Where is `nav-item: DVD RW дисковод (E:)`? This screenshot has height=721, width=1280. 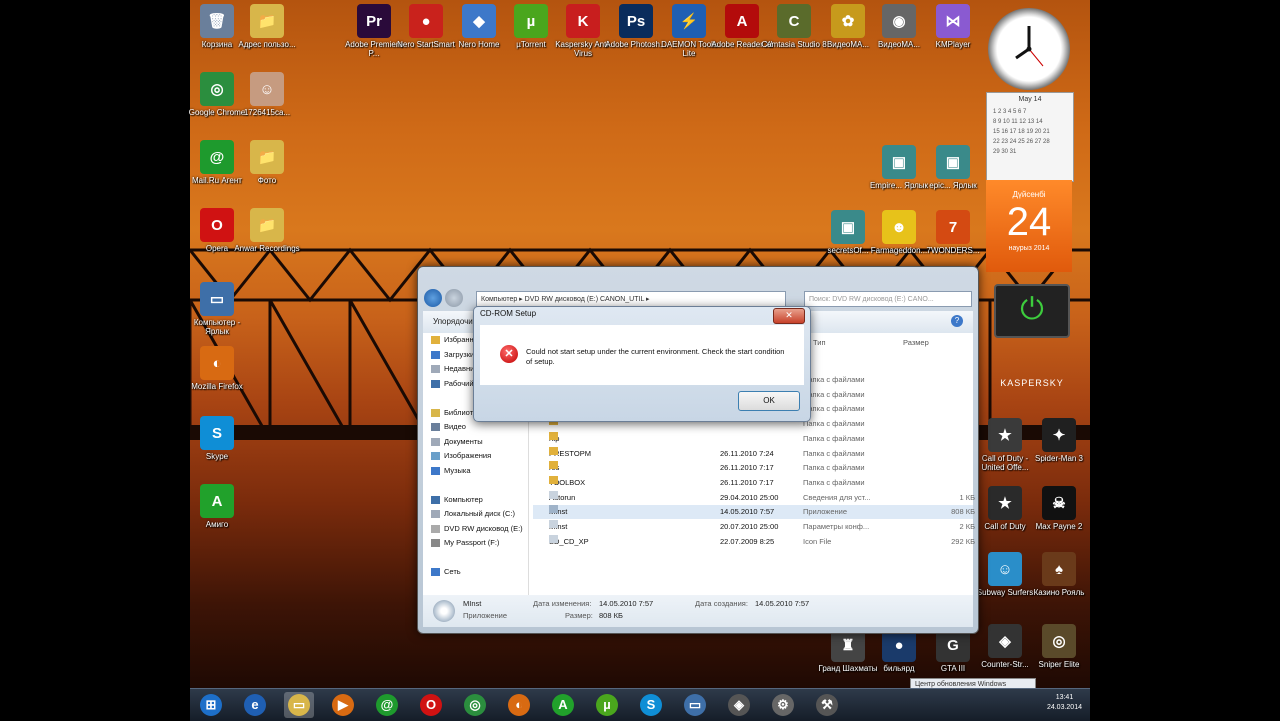
nav-item: DVD RW дисковод (E:) is located at coordinates (475, 529).